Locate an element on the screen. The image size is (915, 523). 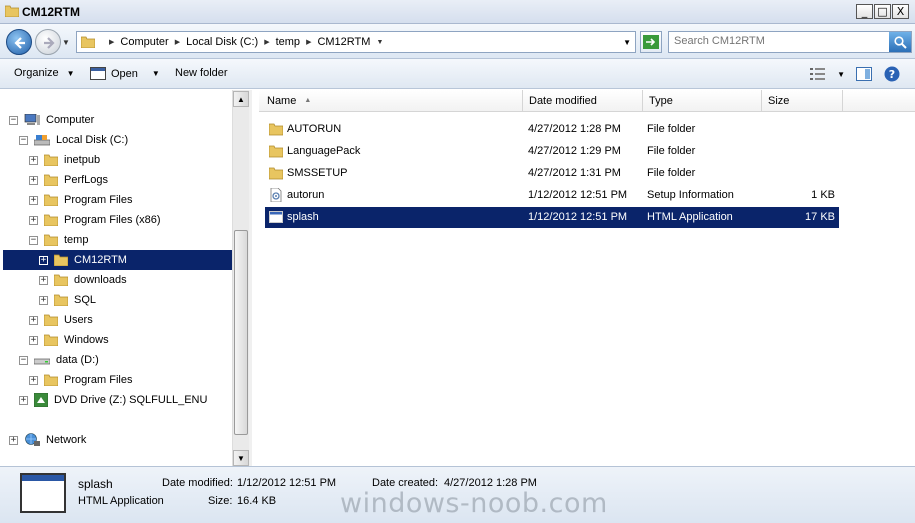
refresh-button is located at coordinates (651, 42).